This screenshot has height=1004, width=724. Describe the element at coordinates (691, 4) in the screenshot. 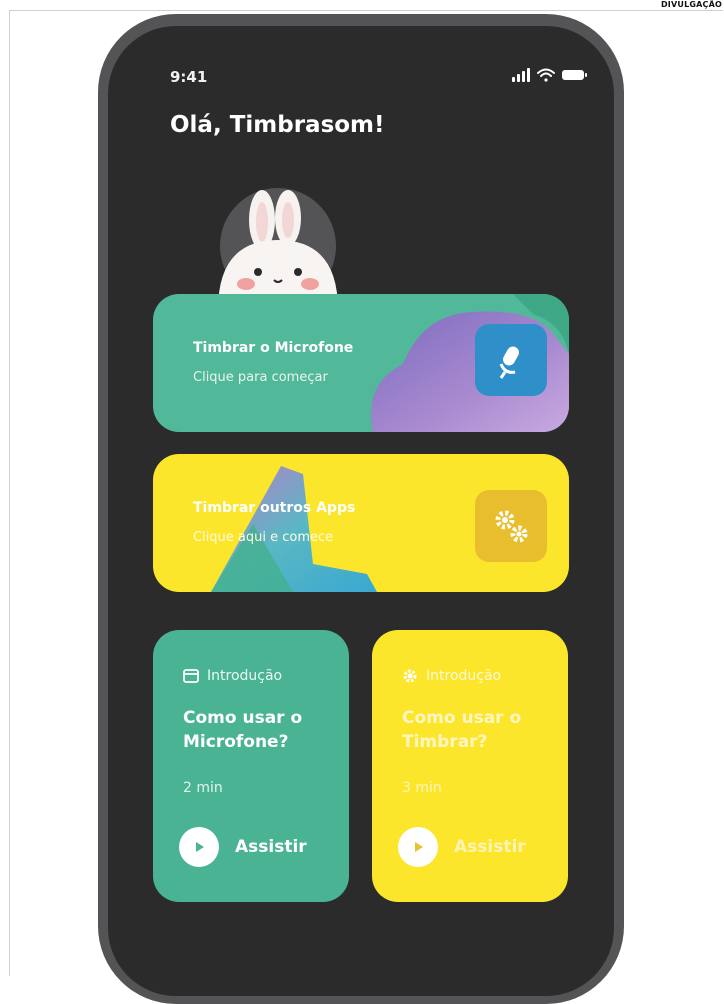

I see `photo-credit: DIVULGAÇÃO` at that location.